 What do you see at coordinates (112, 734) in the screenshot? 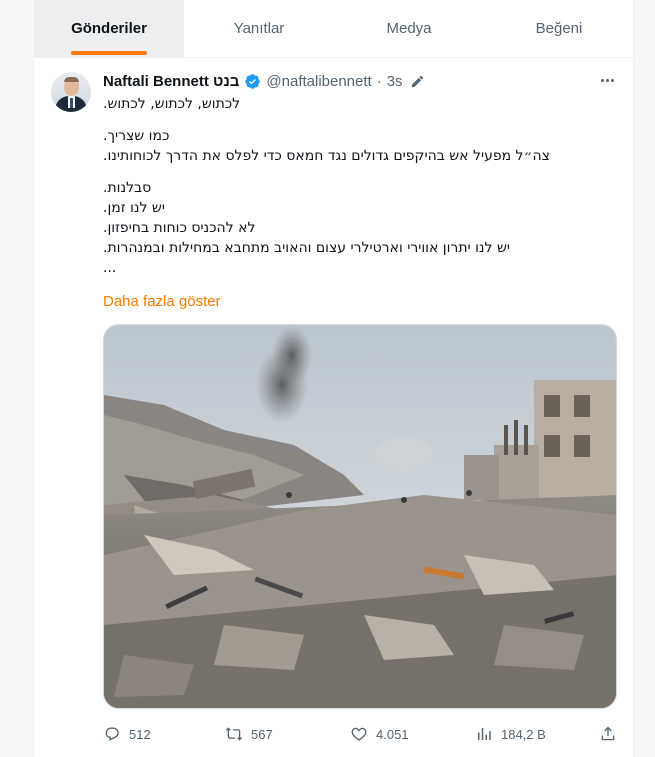
I see `reply-icon` at bounding box center [112, 734].